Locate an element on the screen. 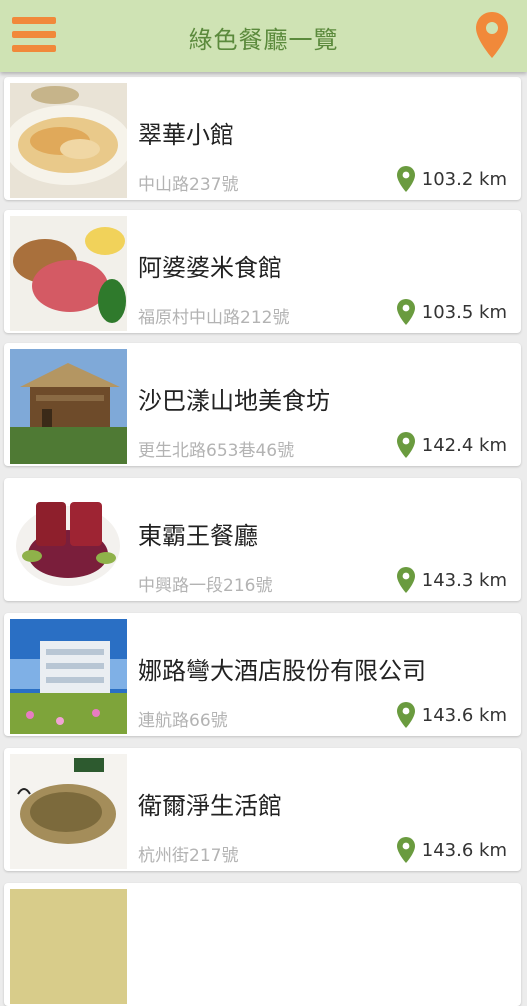 The height and width of the screenshot is (1006, 527). restaurant-name: 翠華小館 is located at coordinates (186, 135).